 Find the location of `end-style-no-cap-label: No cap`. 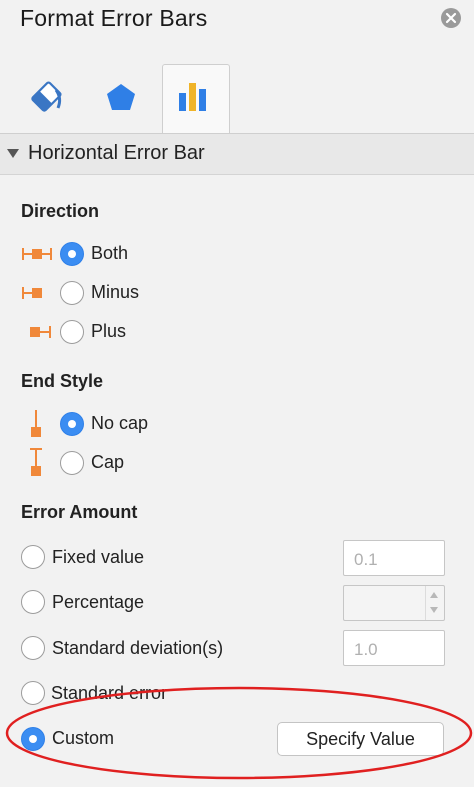

end-style-no-cap-label: No cap is located at coordinates (120, 423).